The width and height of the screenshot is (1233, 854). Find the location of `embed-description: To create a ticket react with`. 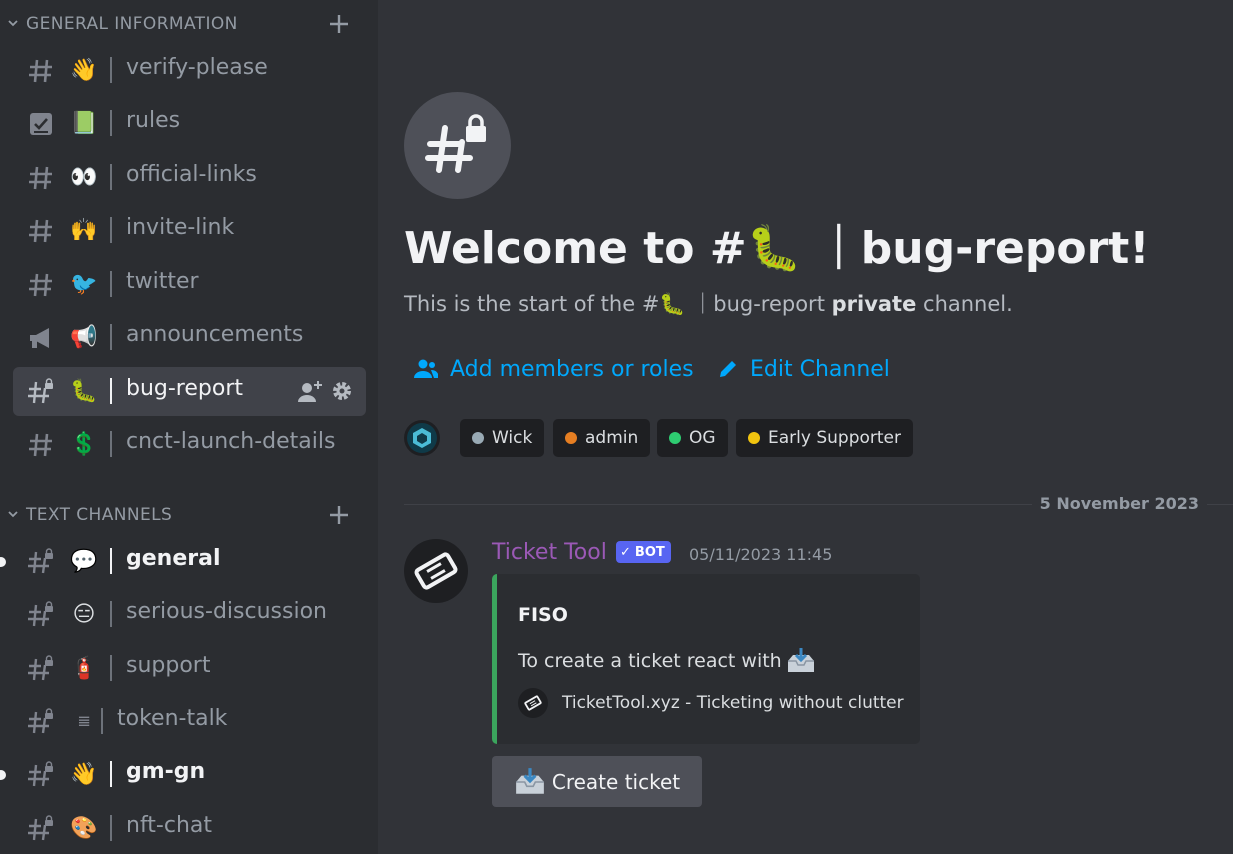

embed-description: To create a ticket react with is located at coordinates (667, 661).